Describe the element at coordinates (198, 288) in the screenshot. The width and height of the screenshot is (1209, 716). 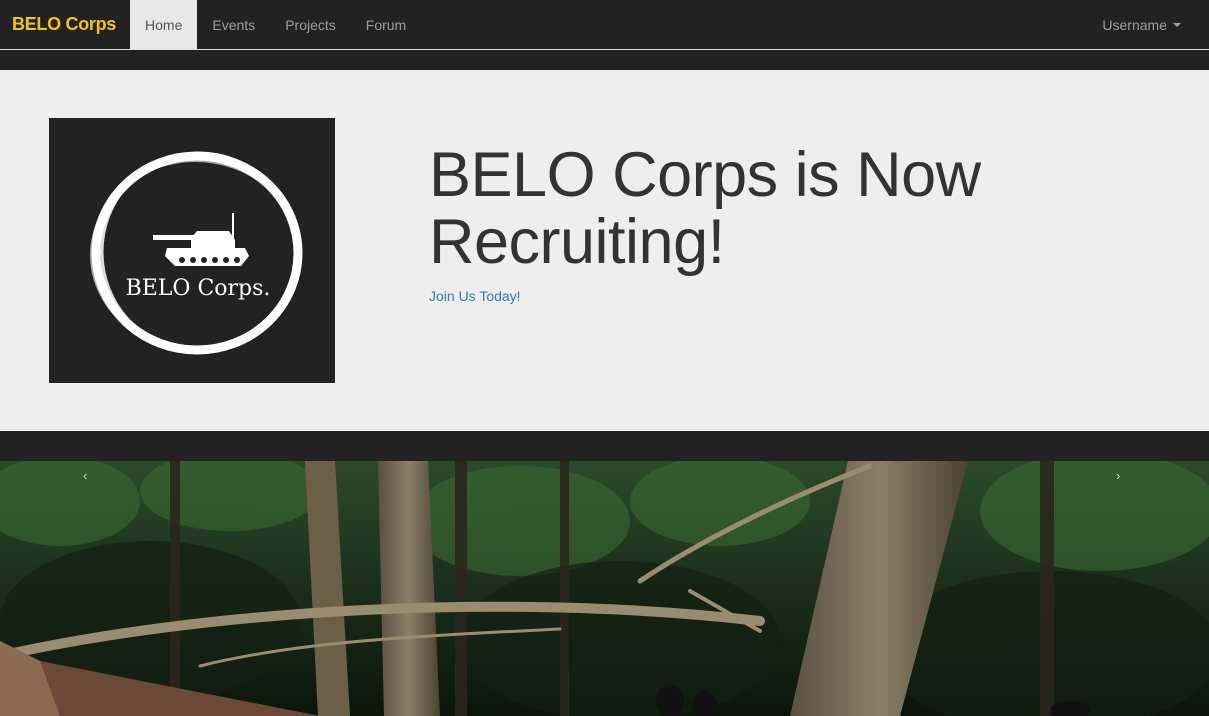
I see `logo-text: BELO Corps.` at that location.